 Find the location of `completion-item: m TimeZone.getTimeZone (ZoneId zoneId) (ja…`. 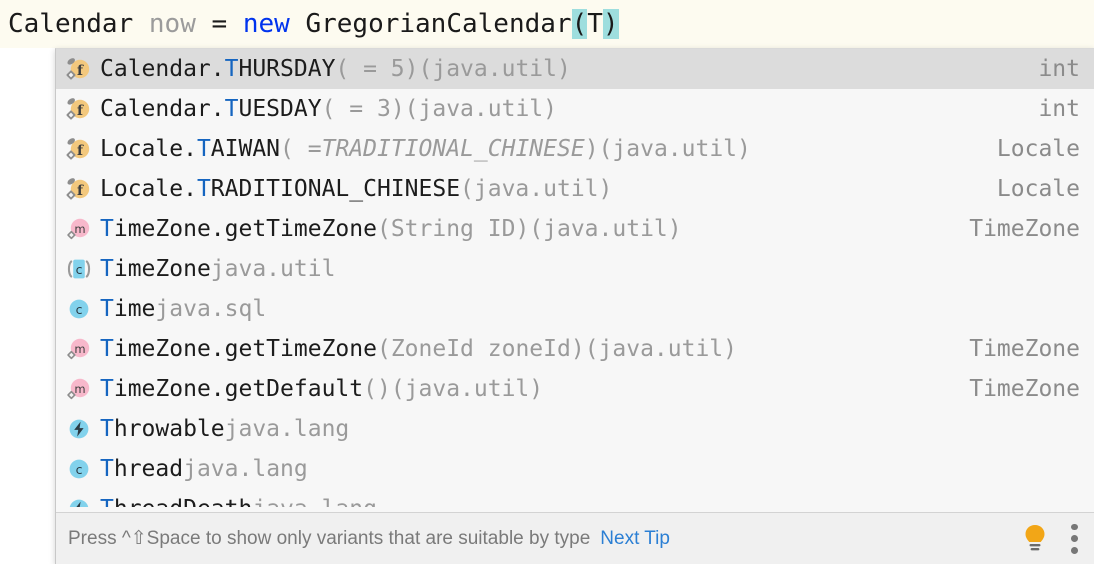

completion-item: m TimeZone.getTimeZone (ZoneId zoneId) (ja… is located at coordinates (575, 349).